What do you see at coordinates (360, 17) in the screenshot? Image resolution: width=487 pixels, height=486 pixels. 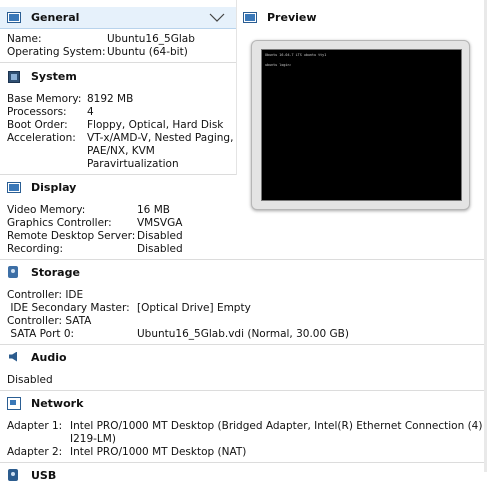 I see `preview-section-header: Preview` at bounding box center [360, 17].